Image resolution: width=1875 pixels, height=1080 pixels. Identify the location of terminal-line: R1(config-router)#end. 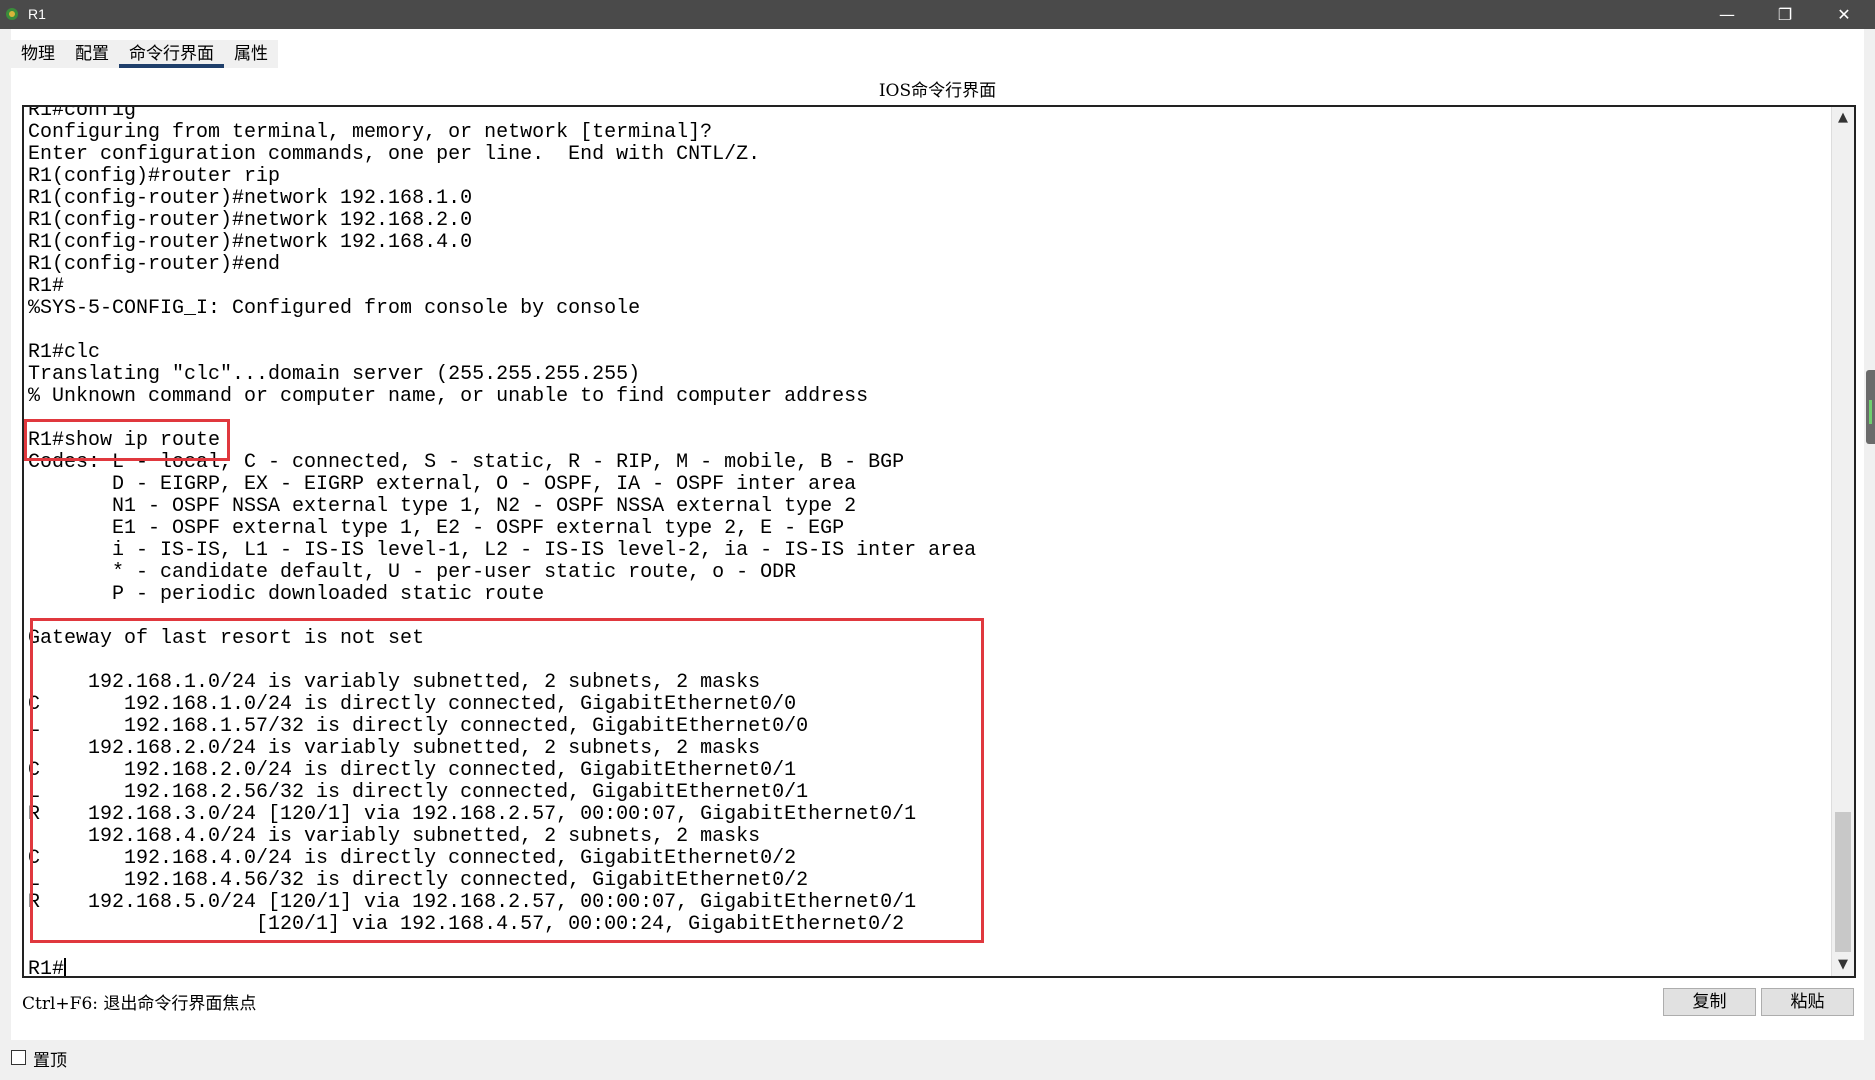
(154, 264).